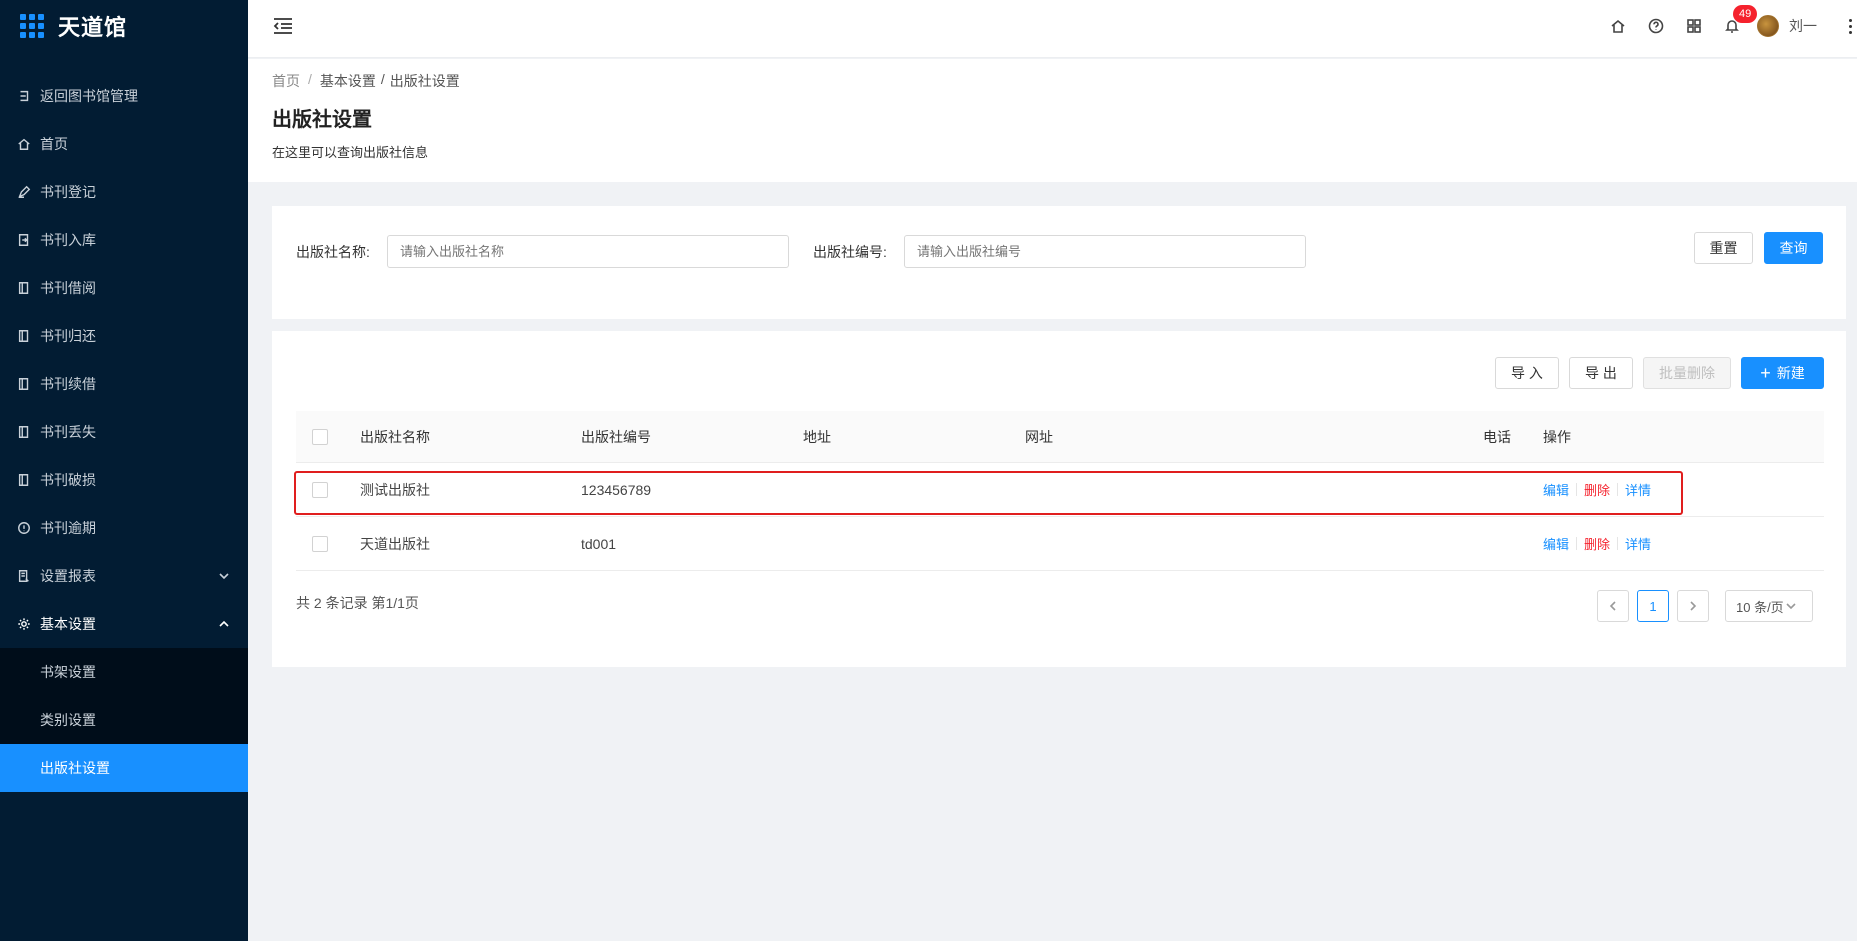  What do you see at coordinates (24, 576) in the screenshot?
I see `report-icon` at bounding box center [24, 576].